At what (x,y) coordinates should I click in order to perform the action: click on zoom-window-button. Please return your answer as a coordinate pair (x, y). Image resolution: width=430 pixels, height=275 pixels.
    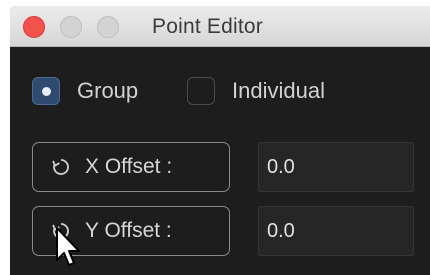
    Looking at the image, I should click on (108, 27).